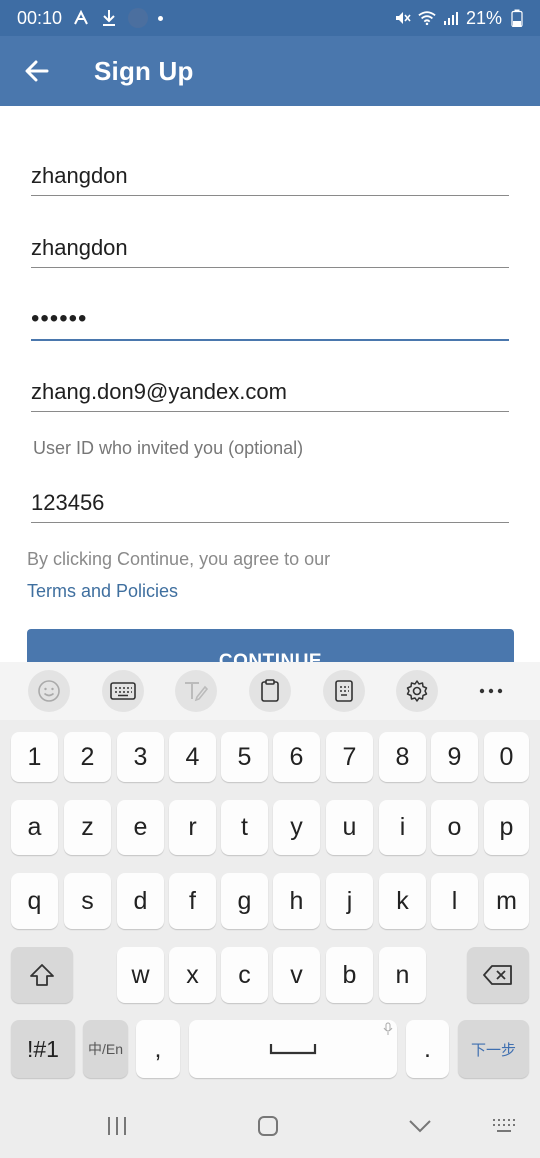  I want to click on key-k: k, so click(402, 901).